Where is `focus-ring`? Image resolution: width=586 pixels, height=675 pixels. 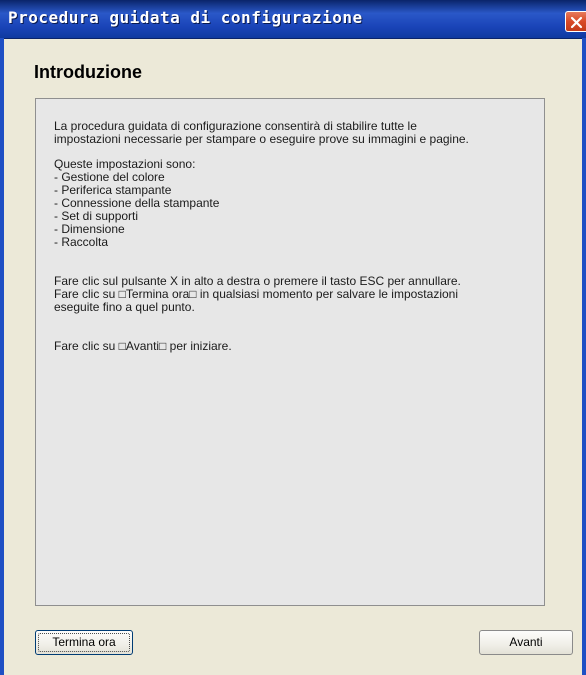
focus-ring is located at coordinates (84, 642).